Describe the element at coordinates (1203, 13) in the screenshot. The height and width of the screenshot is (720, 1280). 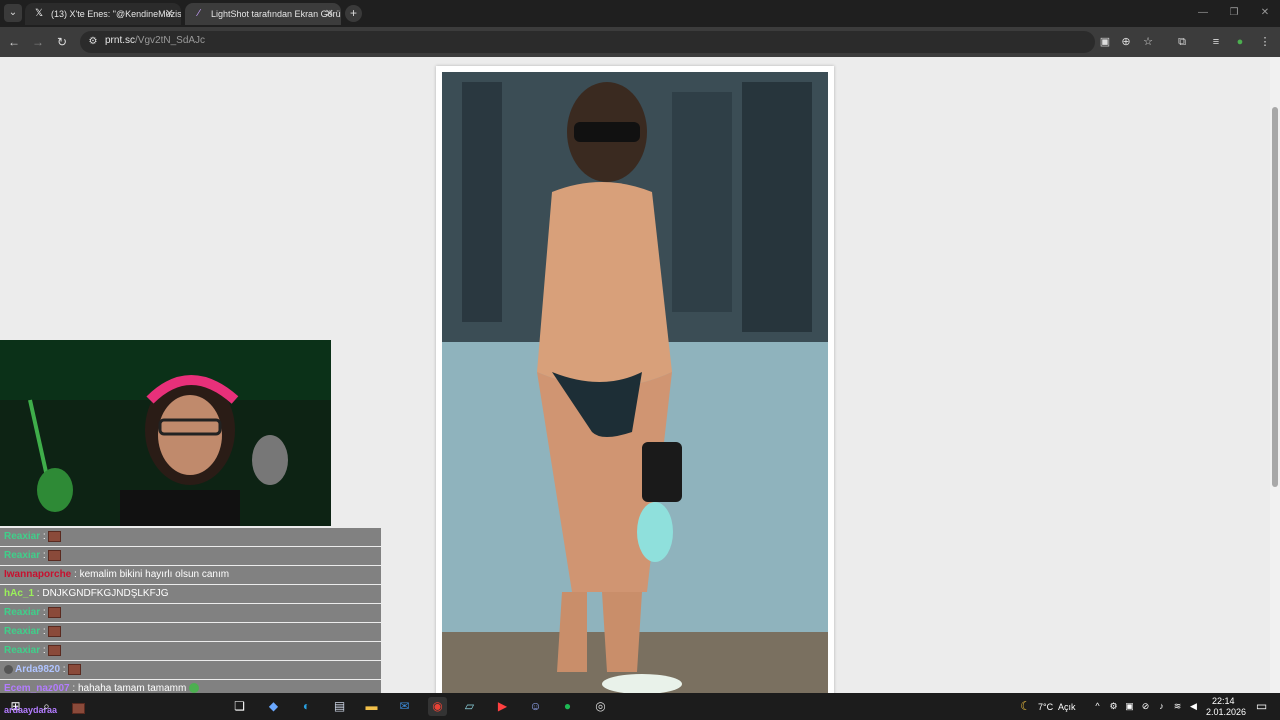
I see `minimize-button: —` at that location.